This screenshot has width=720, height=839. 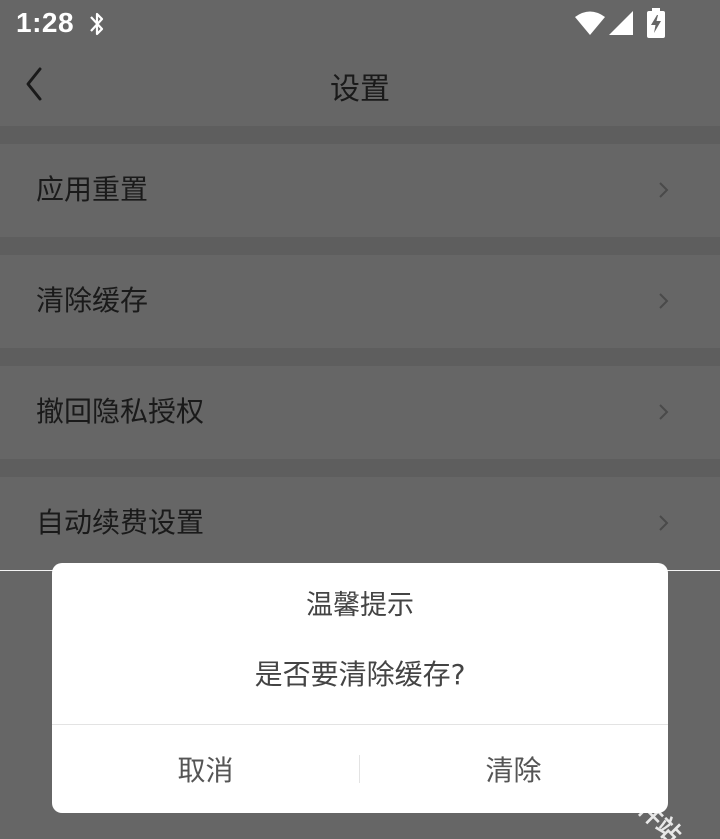 I want to click on page-title: 设置, so click(x=360, y=89).